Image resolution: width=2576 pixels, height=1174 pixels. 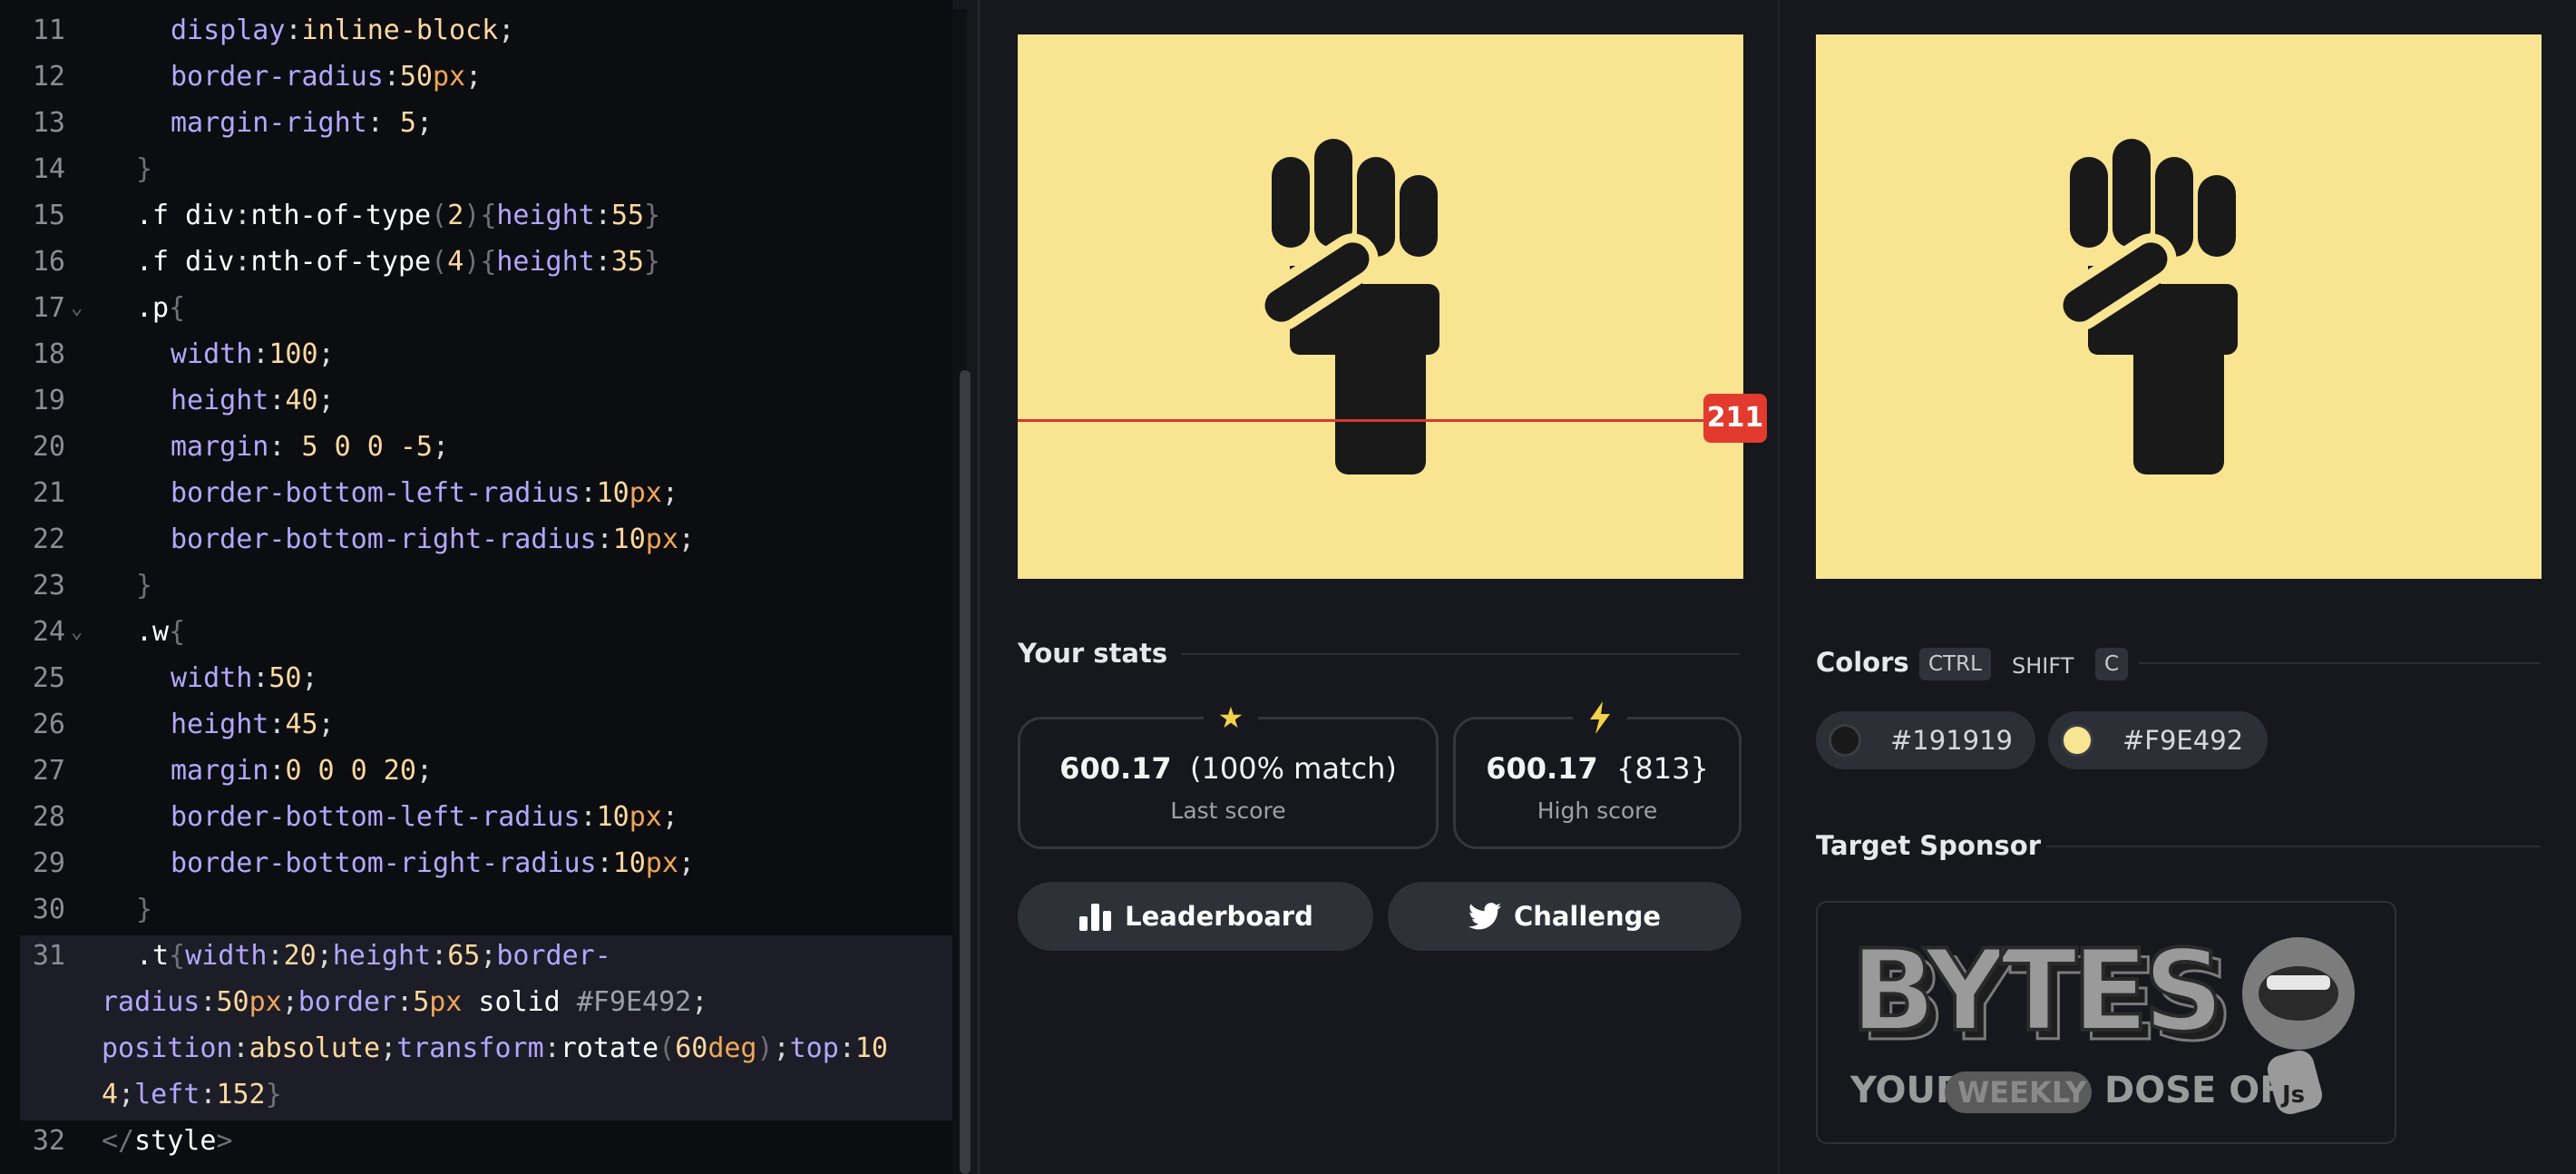 I want to click on line-number: 16, so click(x=48, y=262).